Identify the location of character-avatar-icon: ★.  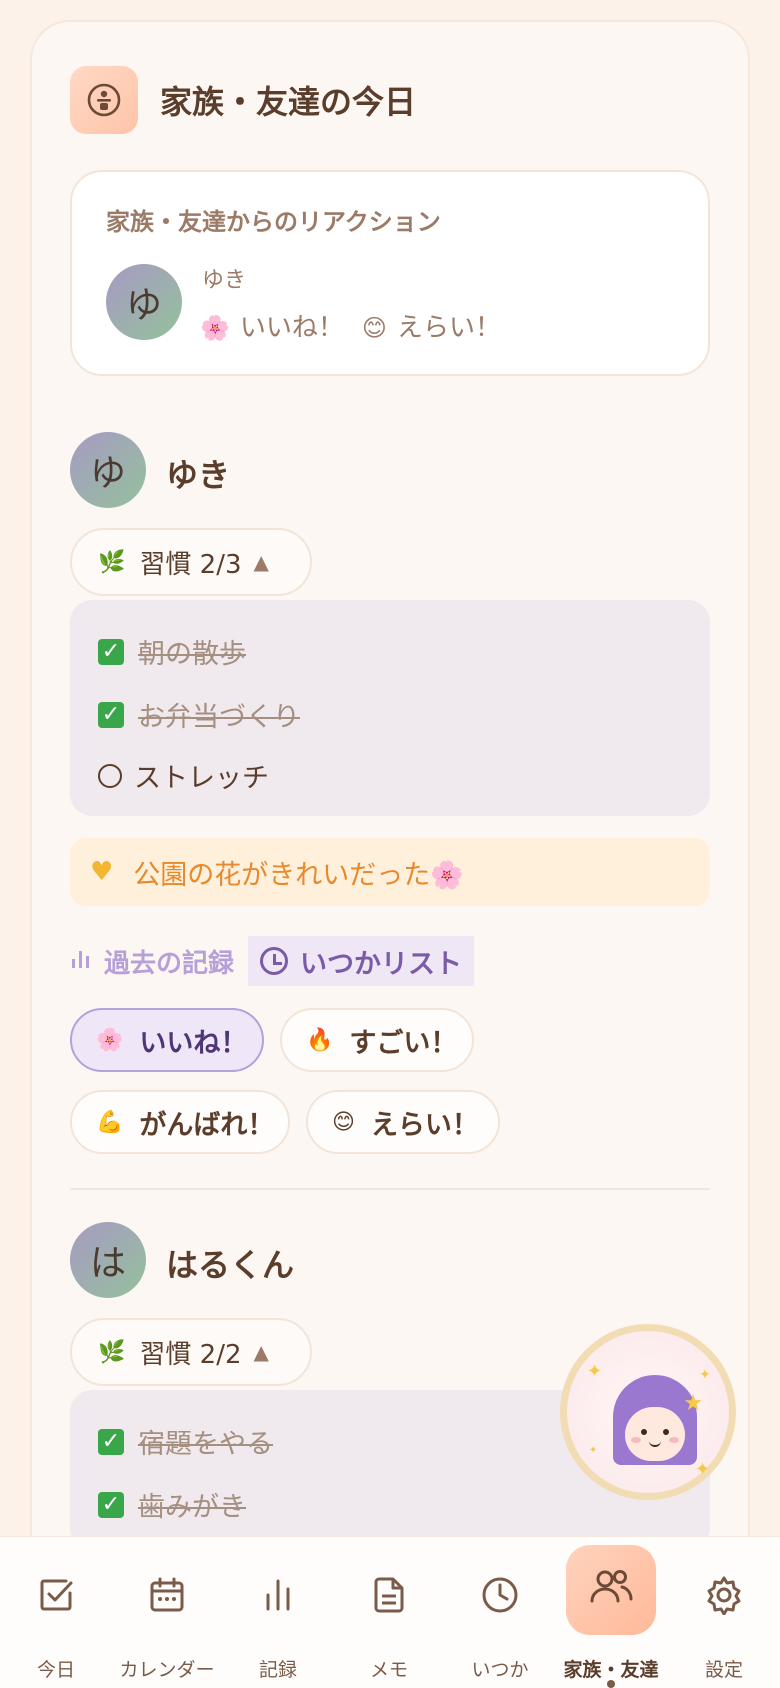
(658, 1420).